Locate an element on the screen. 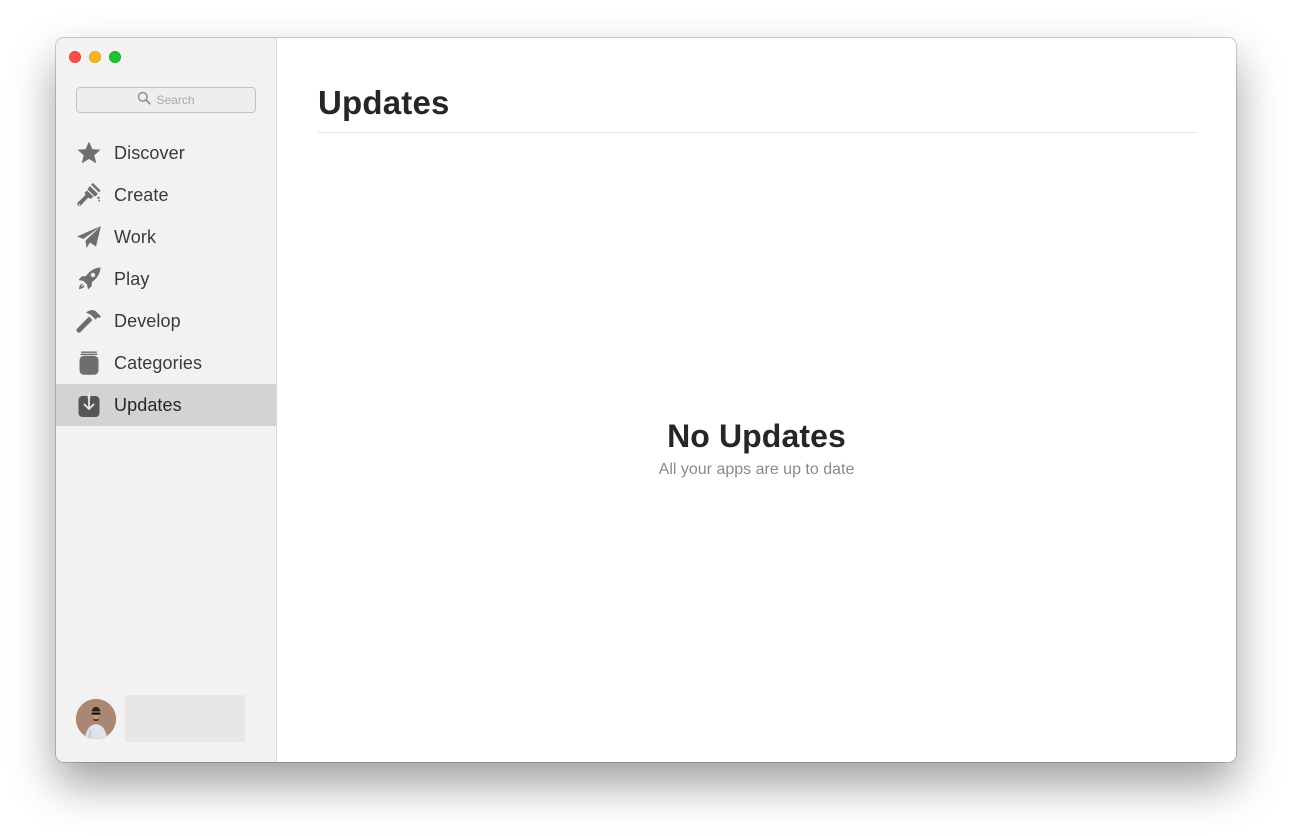 The height and width of the screenshot is (836, 1292). zoom-window-button is located at coordinates (115, 57).